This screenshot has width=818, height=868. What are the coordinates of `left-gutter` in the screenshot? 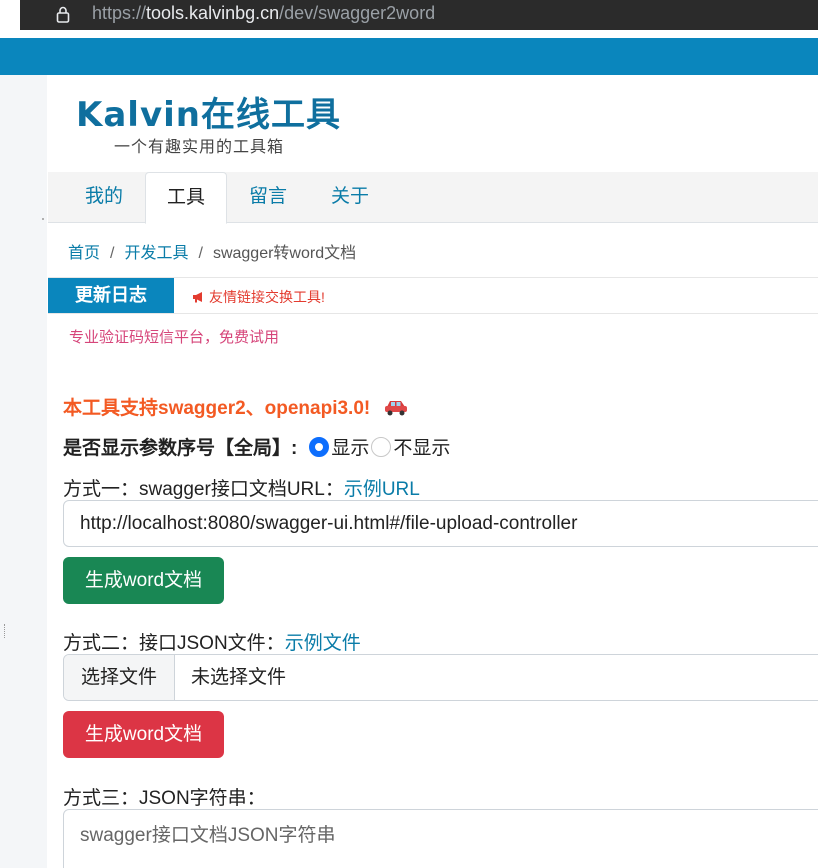 It's located at (23, 471).